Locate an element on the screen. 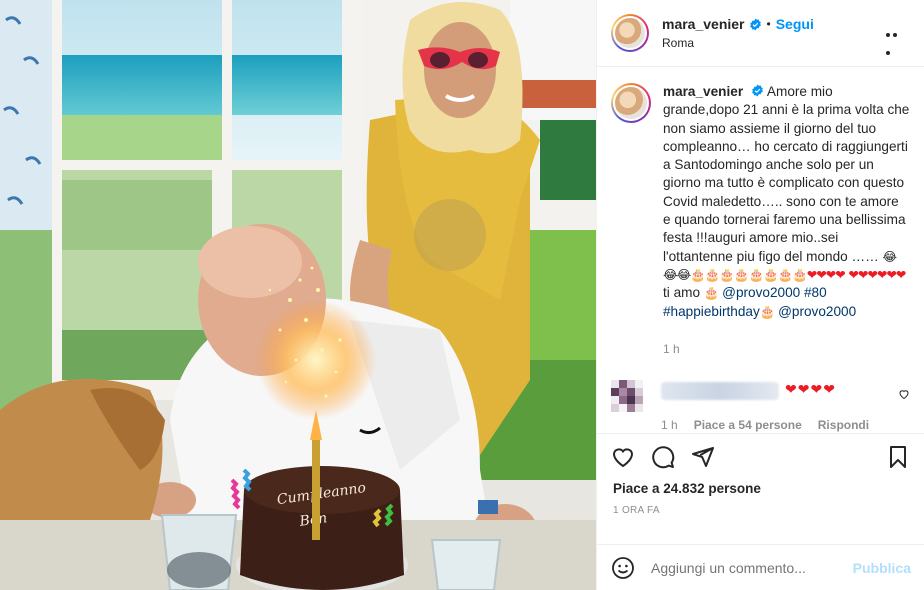  post-time-ago: 1 ORA FA is located at coordinates (760, 506).